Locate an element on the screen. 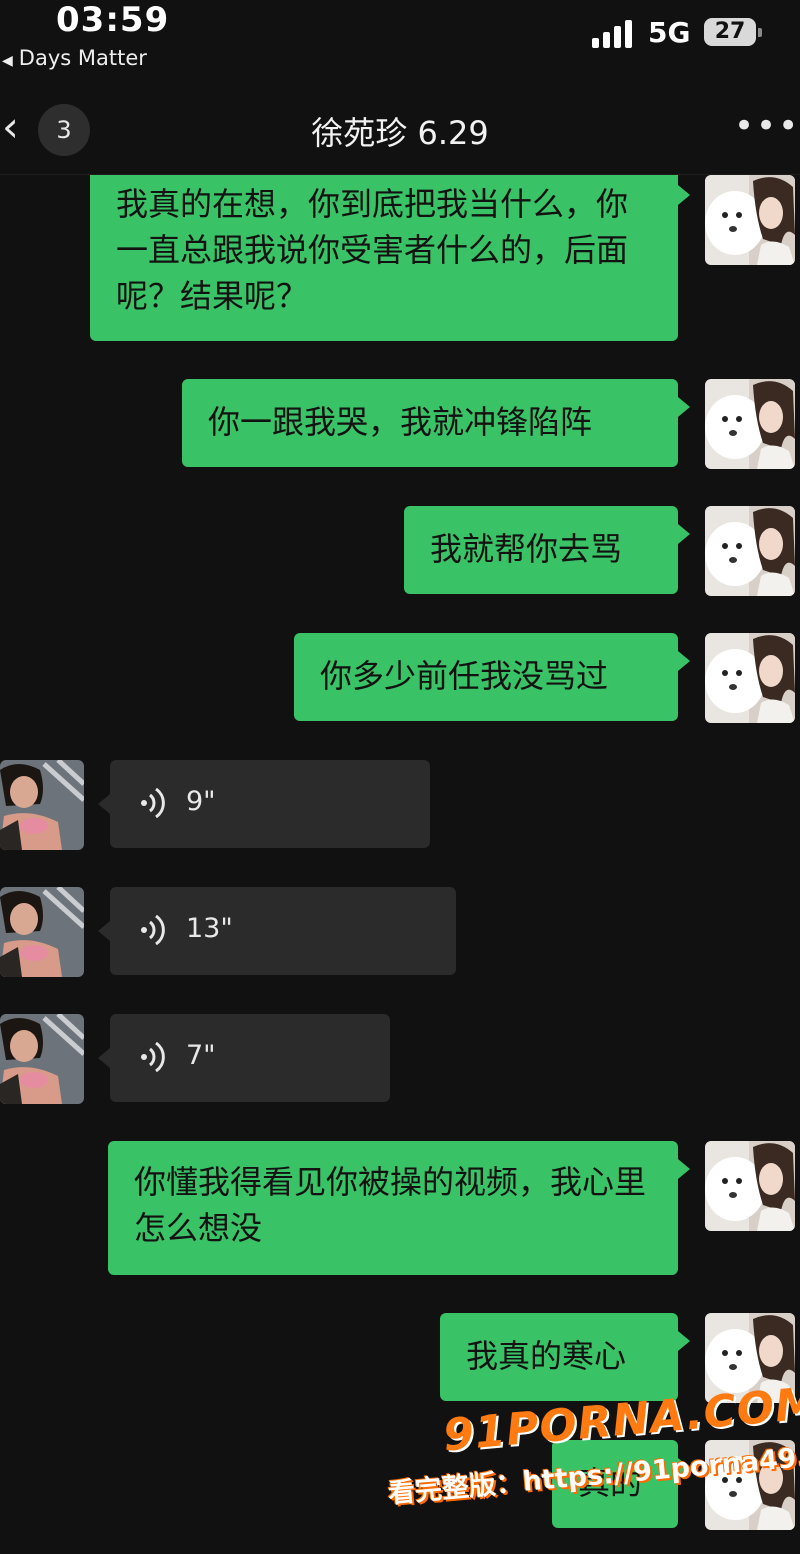 This screenshot has height=1554, width=800. status-bar: 03:59 ◀ Days Matter 5G 27 is located at coordinates (400, 44).